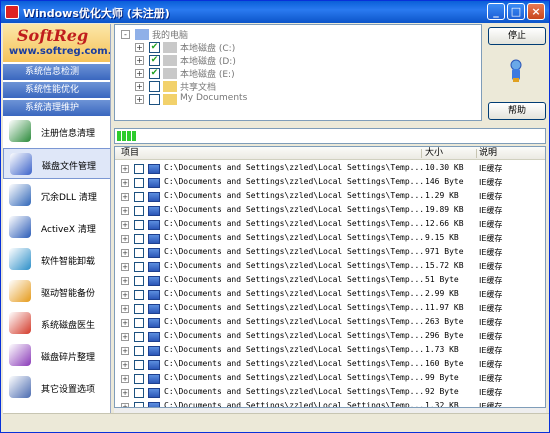 This screenshot has height=433, width=550. I want to click on menu-item-3: ActiveX 清理, so click(56, 227).